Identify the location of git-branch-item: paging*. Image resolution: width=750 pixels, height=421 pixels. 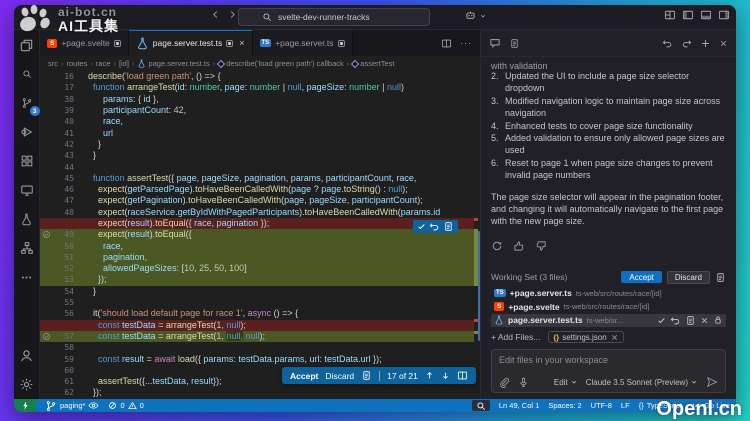
(72, 406).